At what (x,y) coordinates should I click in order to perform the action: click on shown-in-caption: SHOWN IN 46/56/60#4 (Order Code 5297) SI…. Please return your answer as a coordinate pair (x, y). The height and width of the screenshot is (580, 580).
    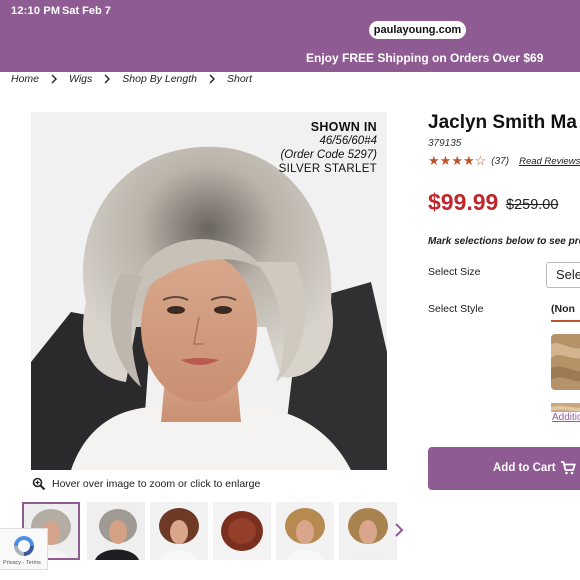
    Looking at the image, I should click on (328, 148).